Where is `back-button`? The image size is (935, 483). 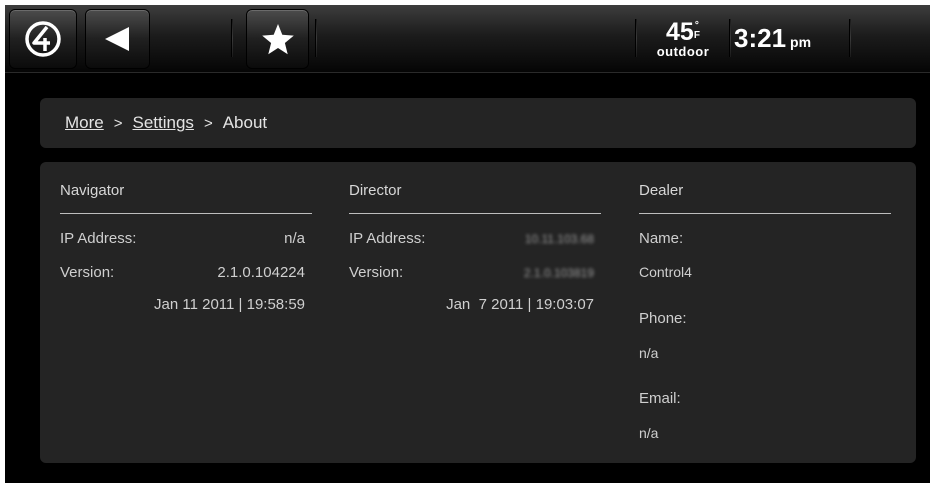 back-button is located at coordinates (117, 39).